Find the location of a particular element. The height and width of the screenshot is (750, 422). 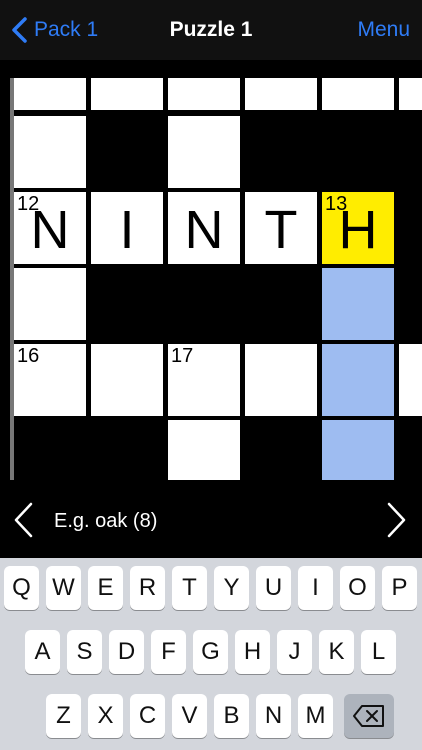

grid-cell: 17 is located at coordinates (204, 380).